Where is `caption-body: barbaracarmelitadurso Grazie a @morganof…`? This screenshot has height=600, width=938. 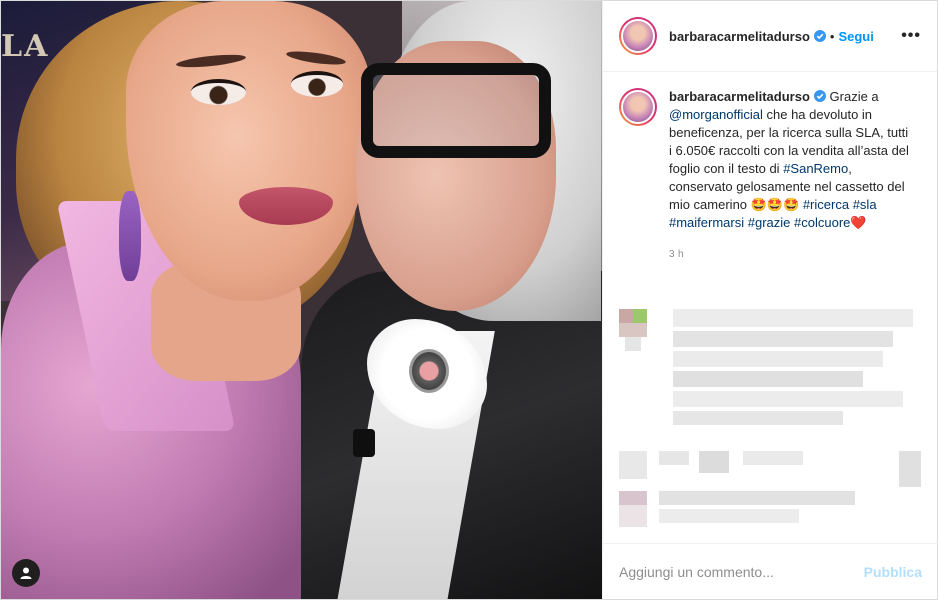
caption-body: barbaracarmelitadurso Grazie a @morganof… is located at coordinates (789, 176).